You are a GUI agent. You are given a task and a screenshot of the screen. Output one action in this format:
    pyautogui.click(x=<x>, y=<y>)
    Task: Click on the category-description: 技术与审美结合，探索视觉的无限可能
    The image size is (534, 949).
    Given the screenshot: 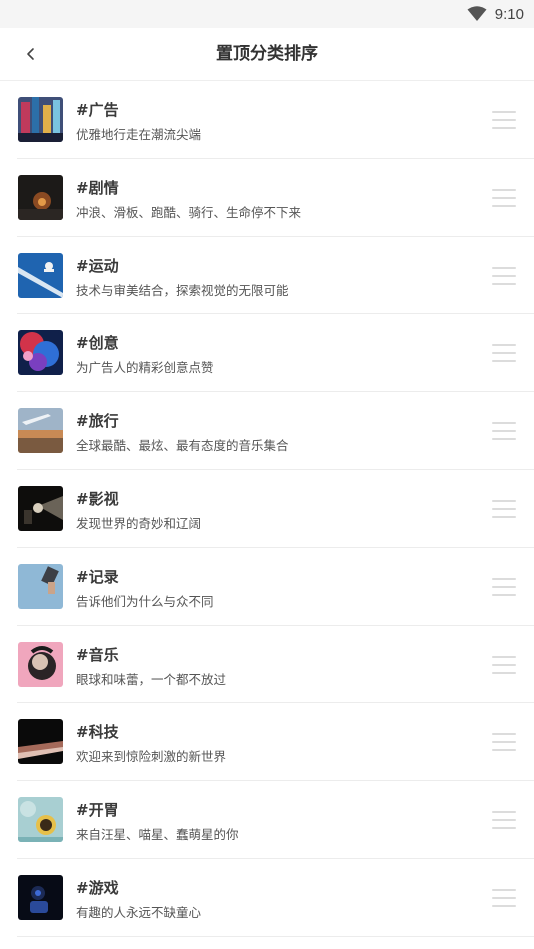 What is the action you would take?
    pyautogui.click(x=182, y=290)
    